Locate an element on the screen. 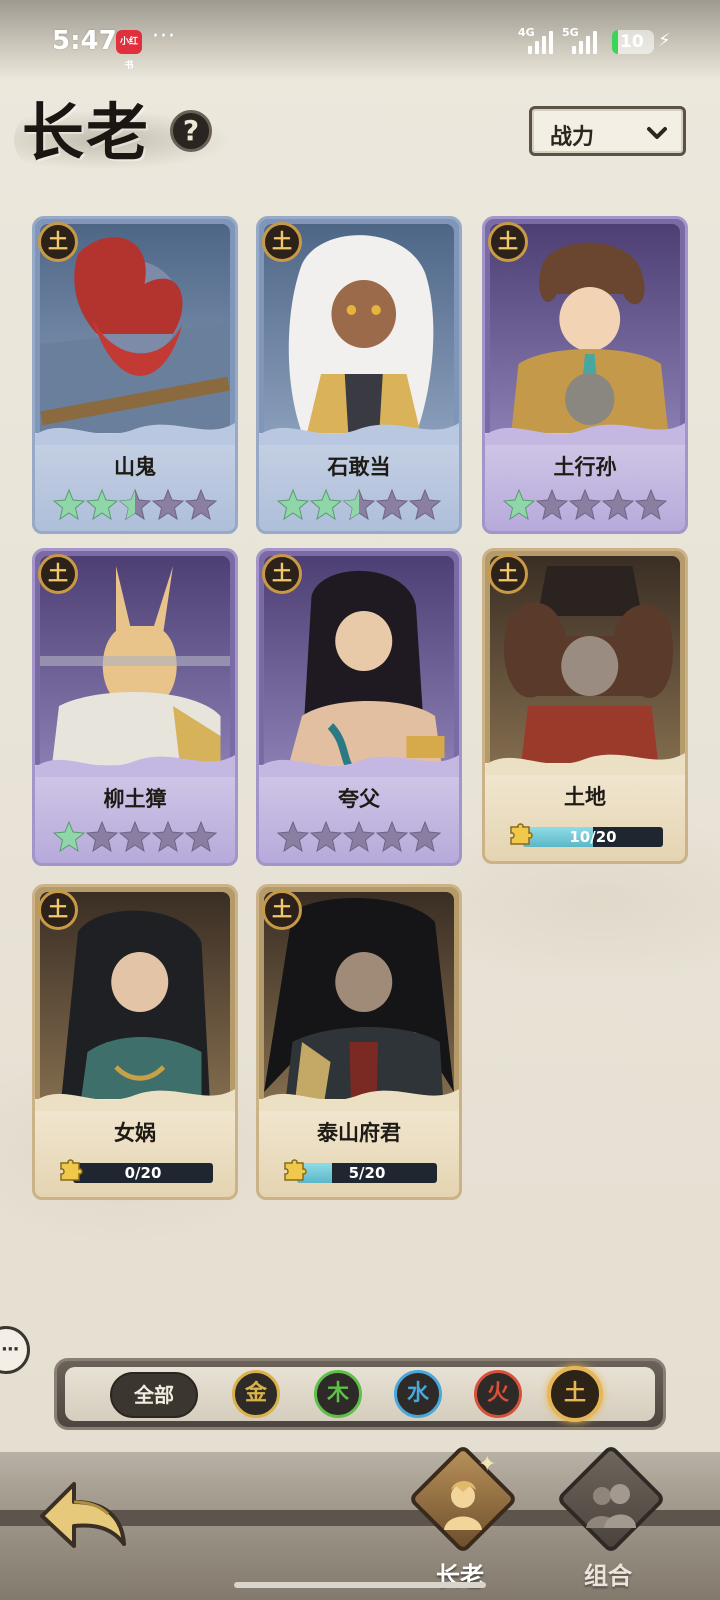  sparkle-icon: ✦ is located at coordinates (487, 1464).